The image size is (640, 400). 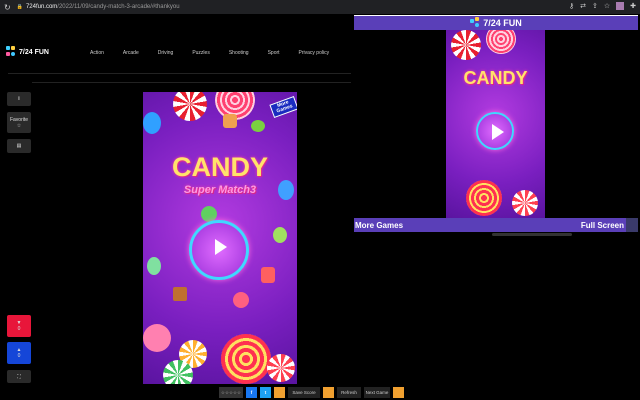 I want to click on refresh-button: Refresh, so click(x=349, y=392).